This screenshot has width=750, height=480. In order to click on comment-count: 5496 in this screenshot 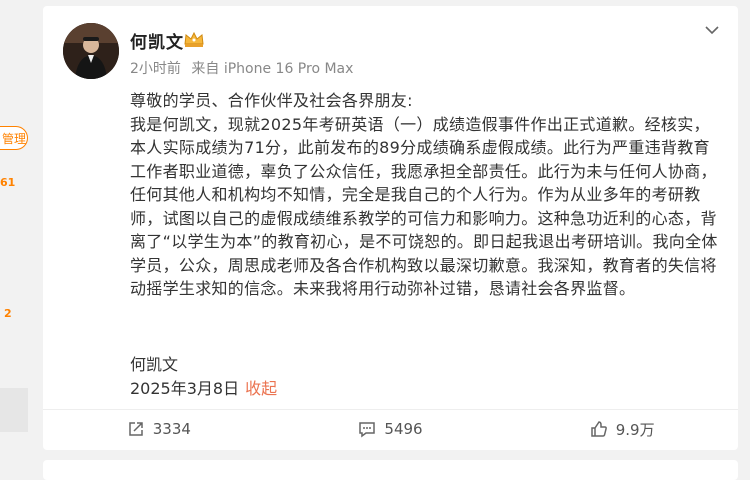, I will do `click(403, 429)`.